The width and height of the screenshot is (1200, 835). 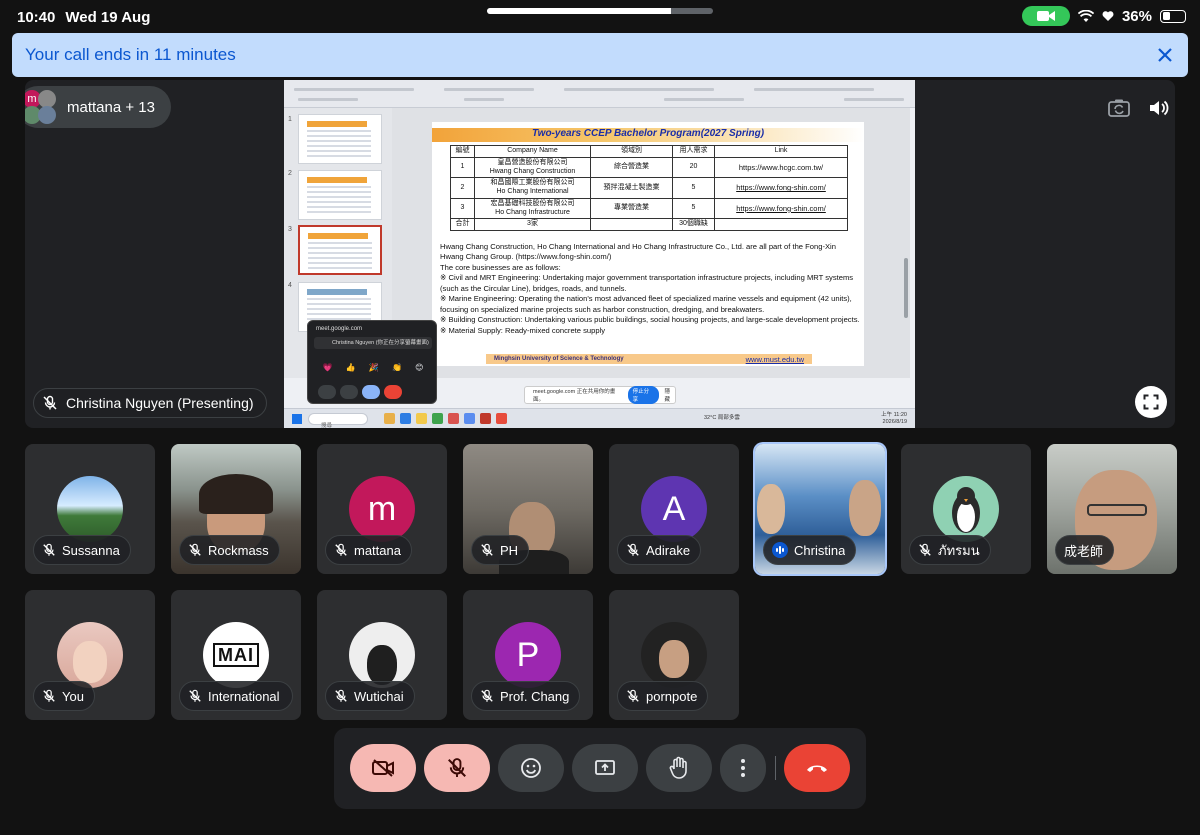 What do you see at coordinates (150, 403) in the screenshot?
I see `presenter-label: Christina Nguyen (Presenting)` at bounding box center [150, 403].